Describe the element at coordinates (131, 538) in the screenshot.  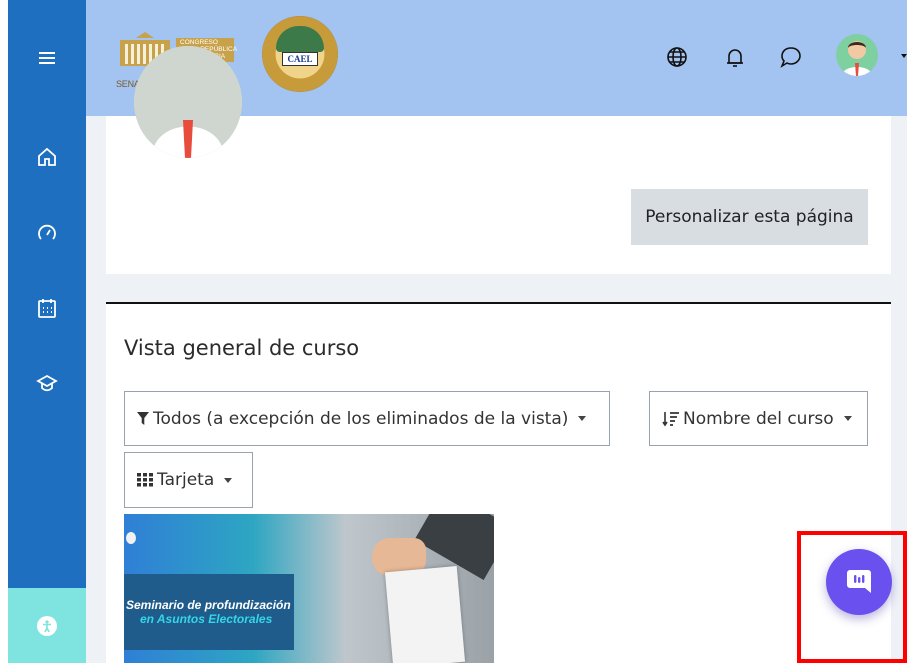
I see `course-crest-icon` at that location.